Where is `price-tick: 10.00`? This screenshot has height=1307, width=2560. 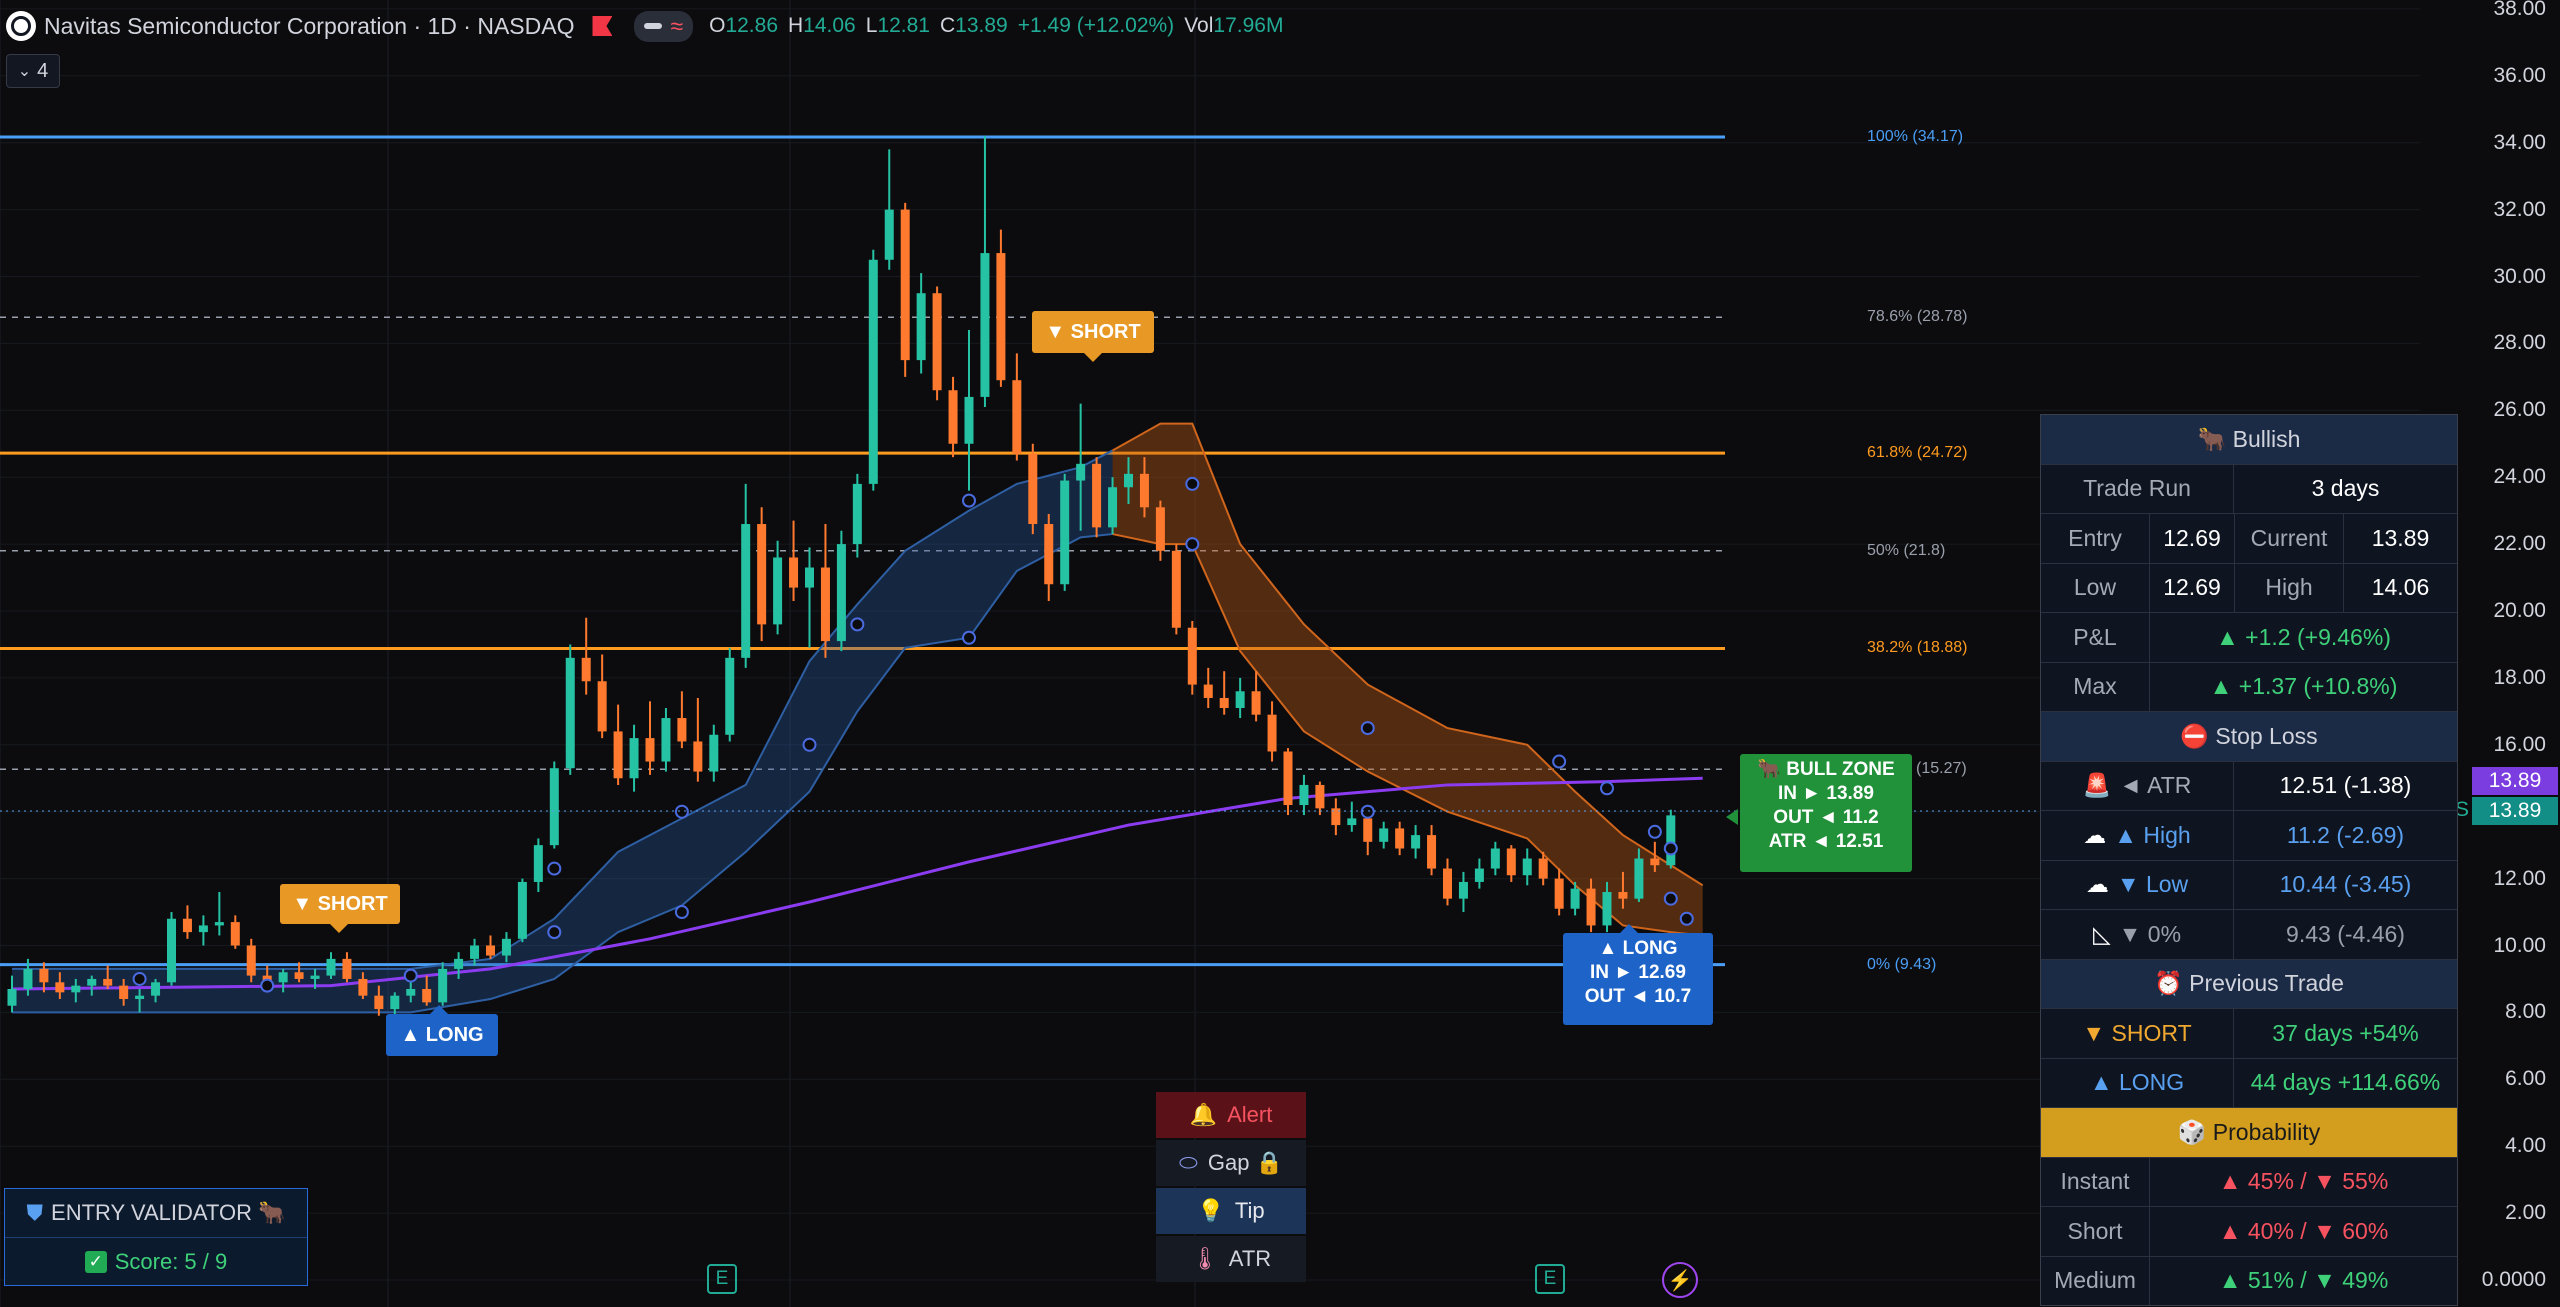 price-tick: 10.00 is located at coordinates (2519, 945).